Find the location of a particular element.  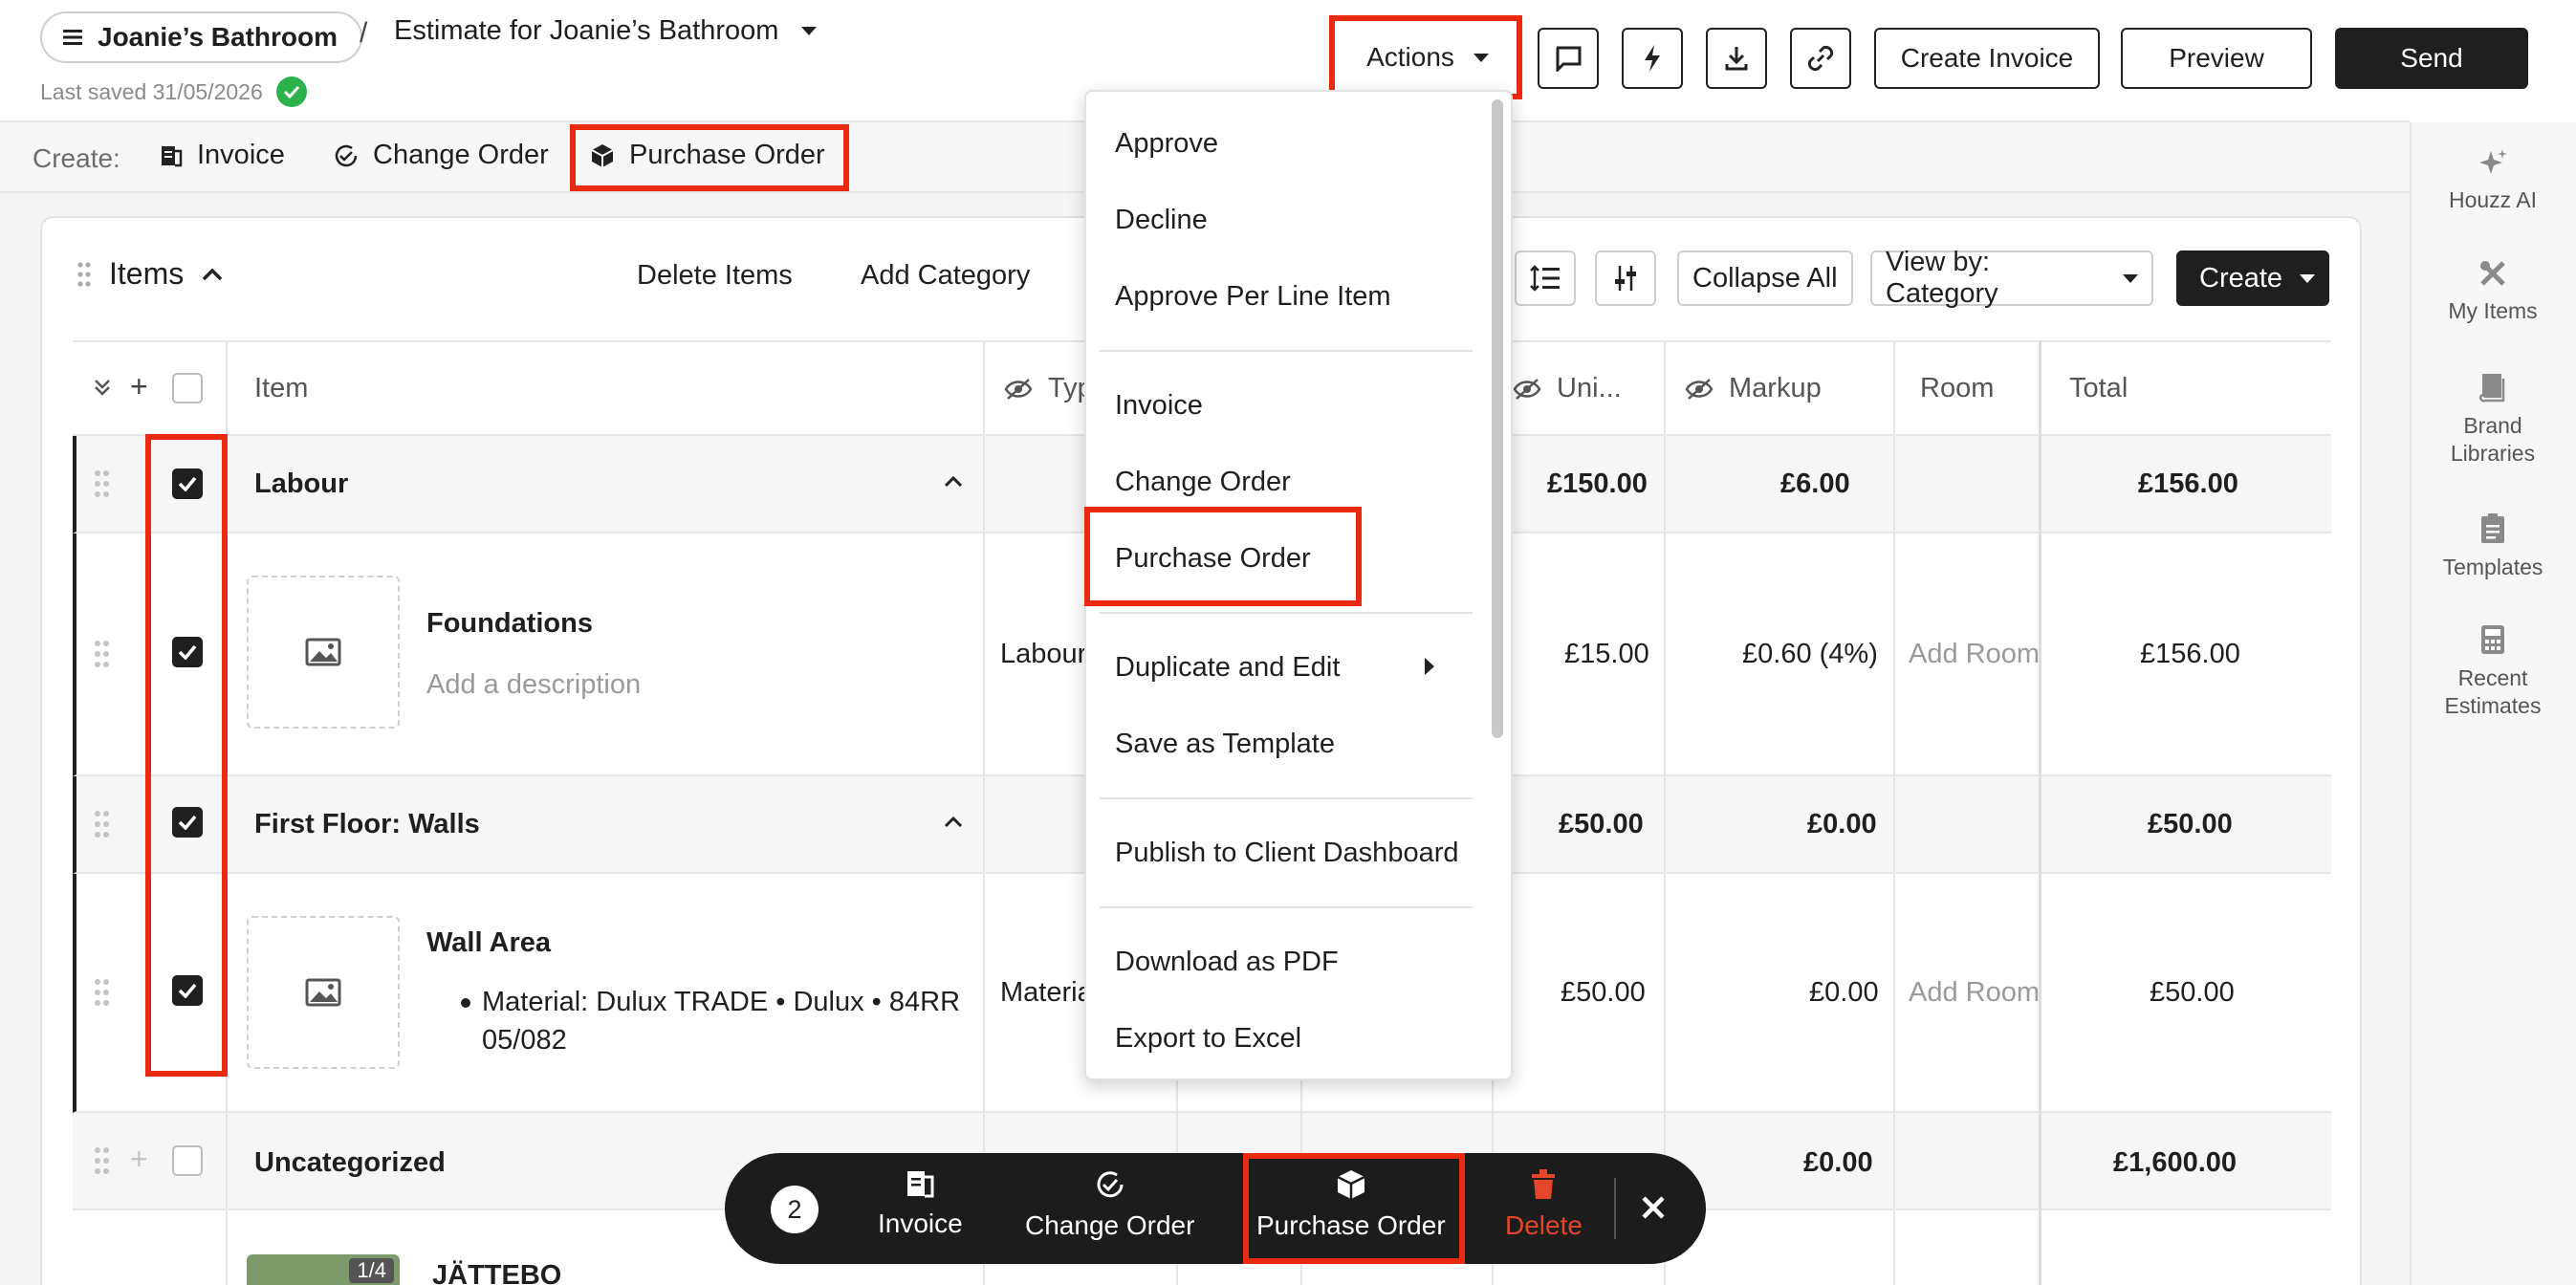

expand-all-icon is located at coordinates (102, 388).